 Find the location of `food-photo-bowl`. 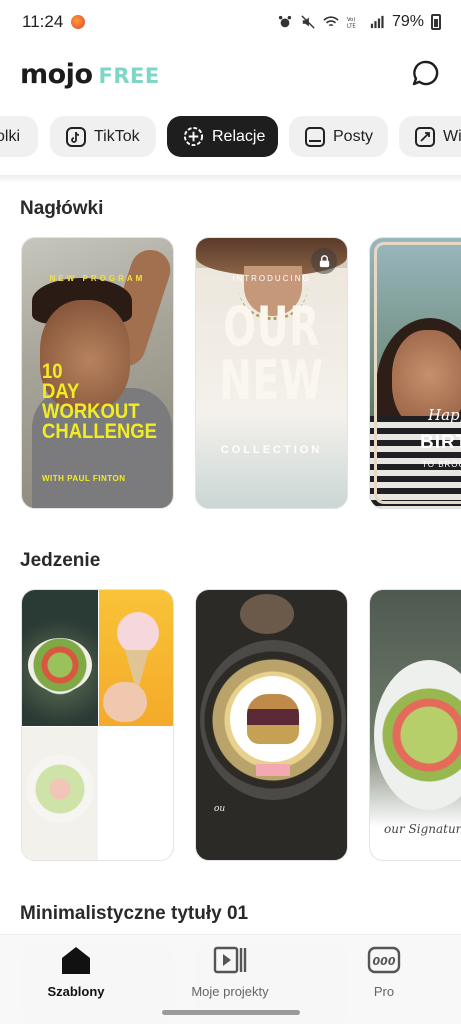

food-photo-bowl is located at coordinates (60, 658).